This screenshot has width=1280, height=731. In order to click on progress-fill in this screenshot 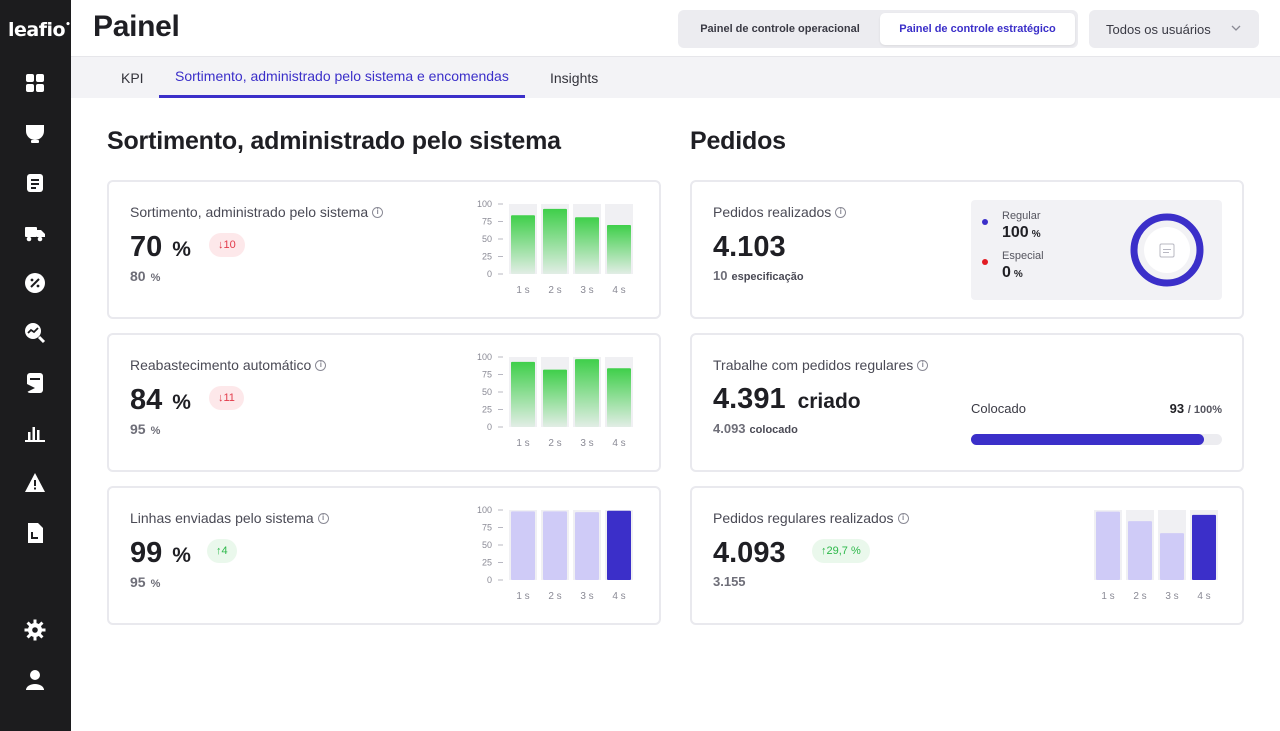, I will do `click(1088, 439)`.